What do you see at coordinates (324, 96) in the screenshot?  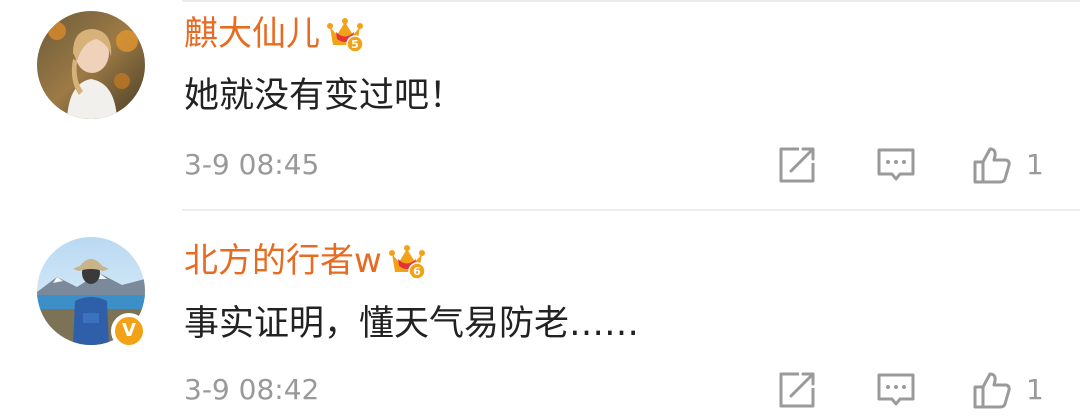 I see `comment-text: 她就没有变过吧！` at bounding box center [324, 96].